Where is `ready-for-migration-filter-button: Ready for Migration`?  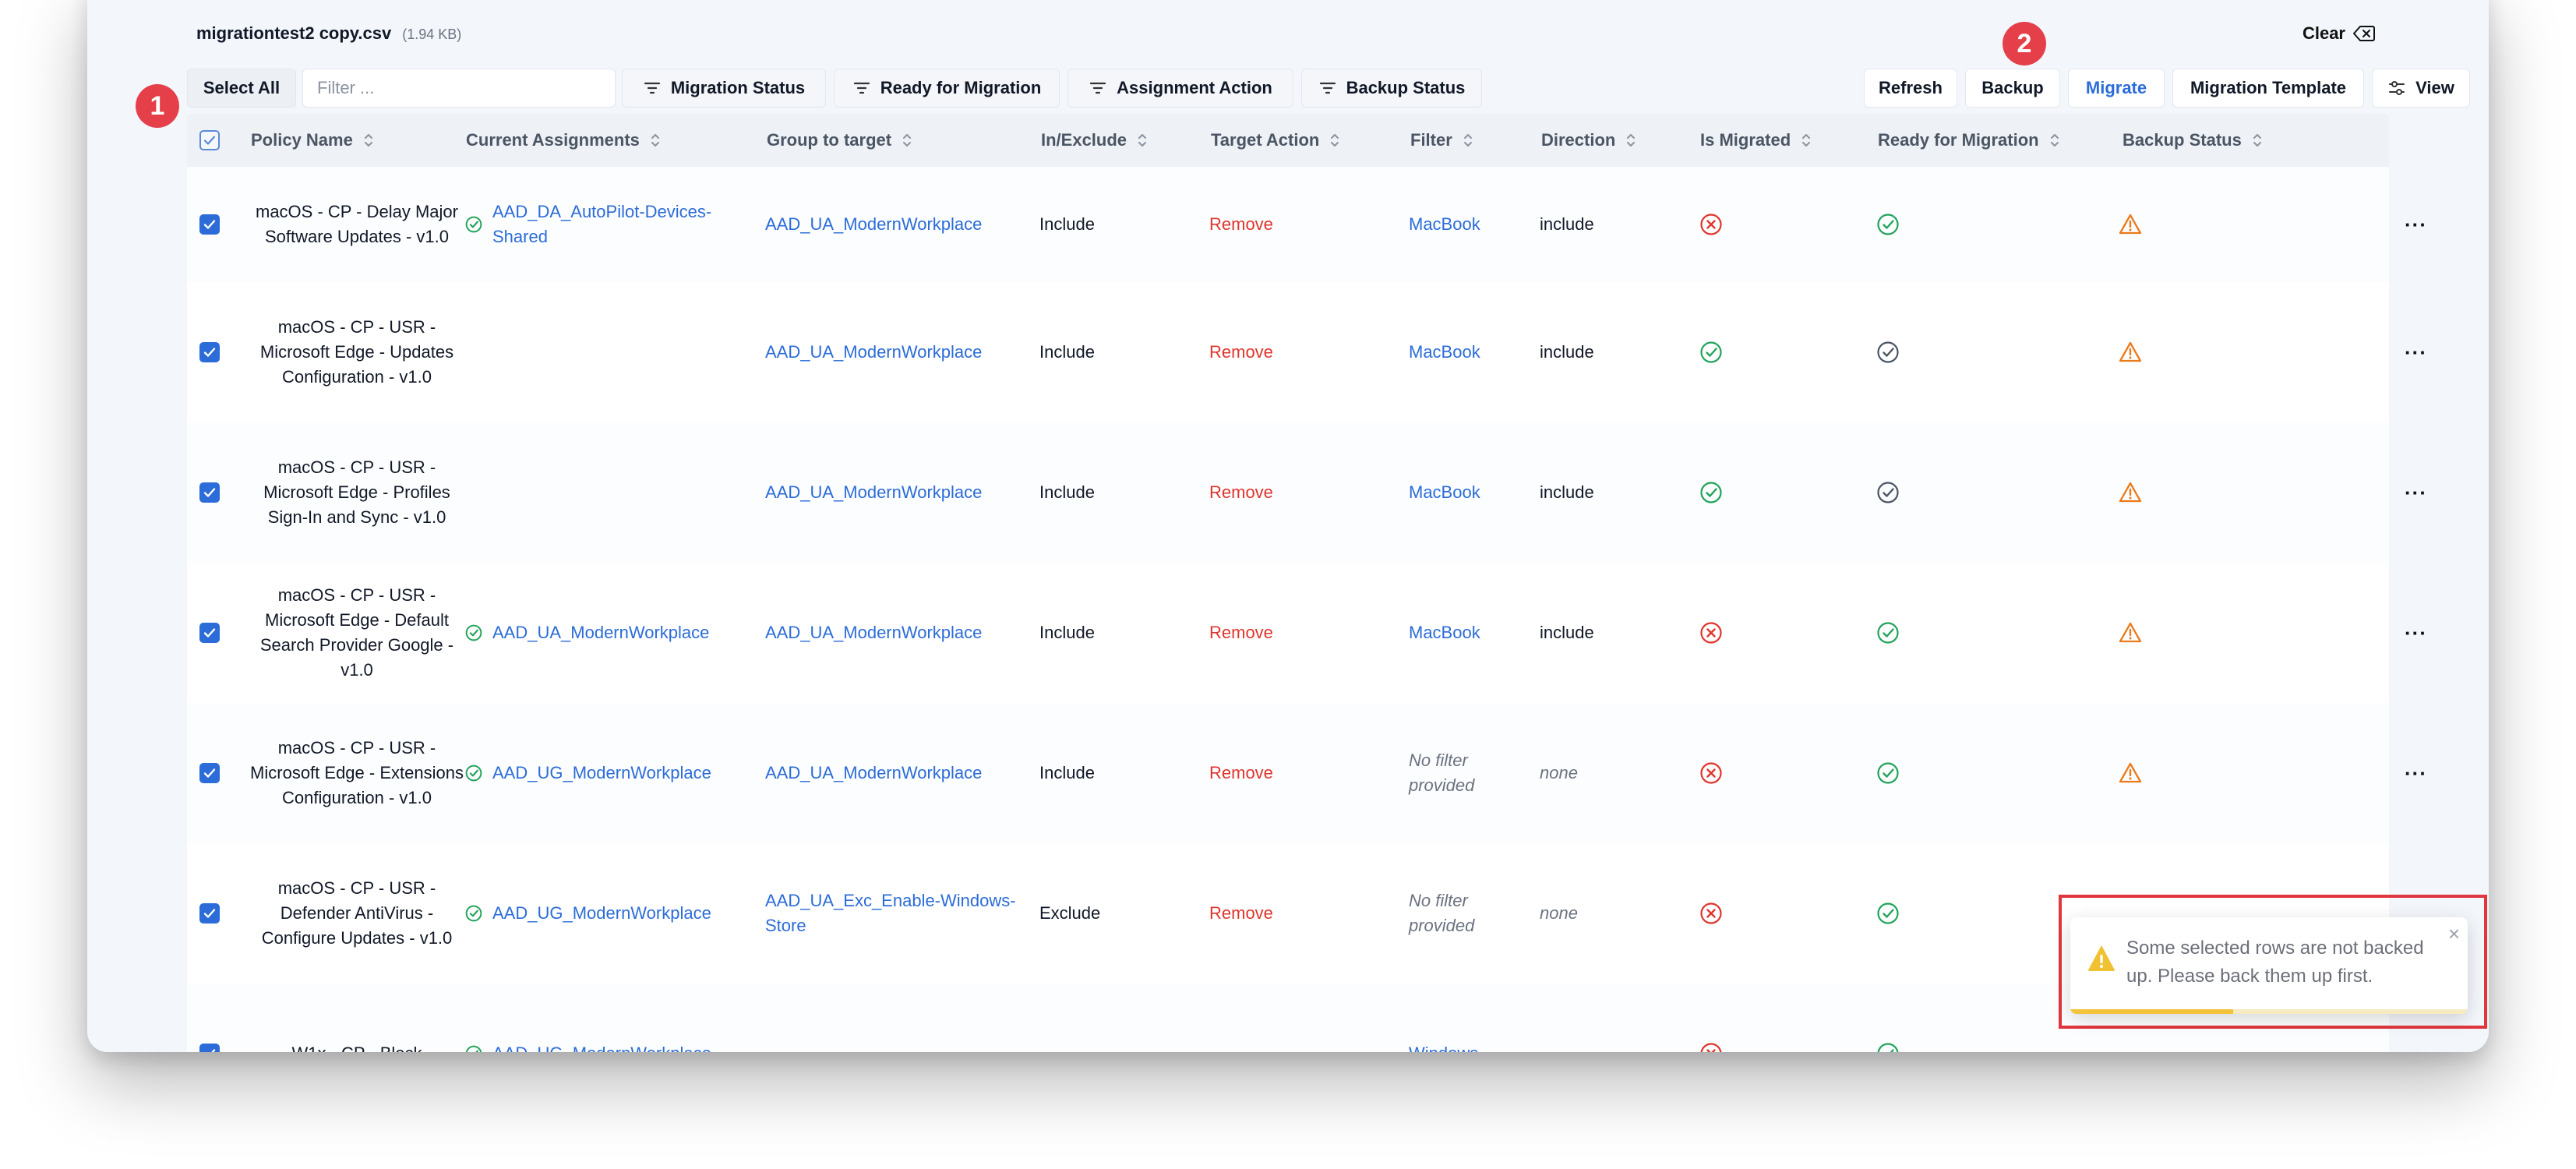 ready-for-migration-filter-button: Ready for Migration is located at coordinates (947, 88).